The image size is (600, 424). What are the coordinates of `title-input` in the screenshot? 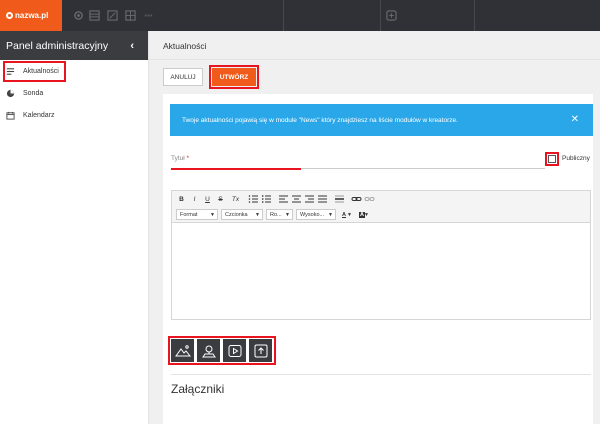 It's located at (236, 169).